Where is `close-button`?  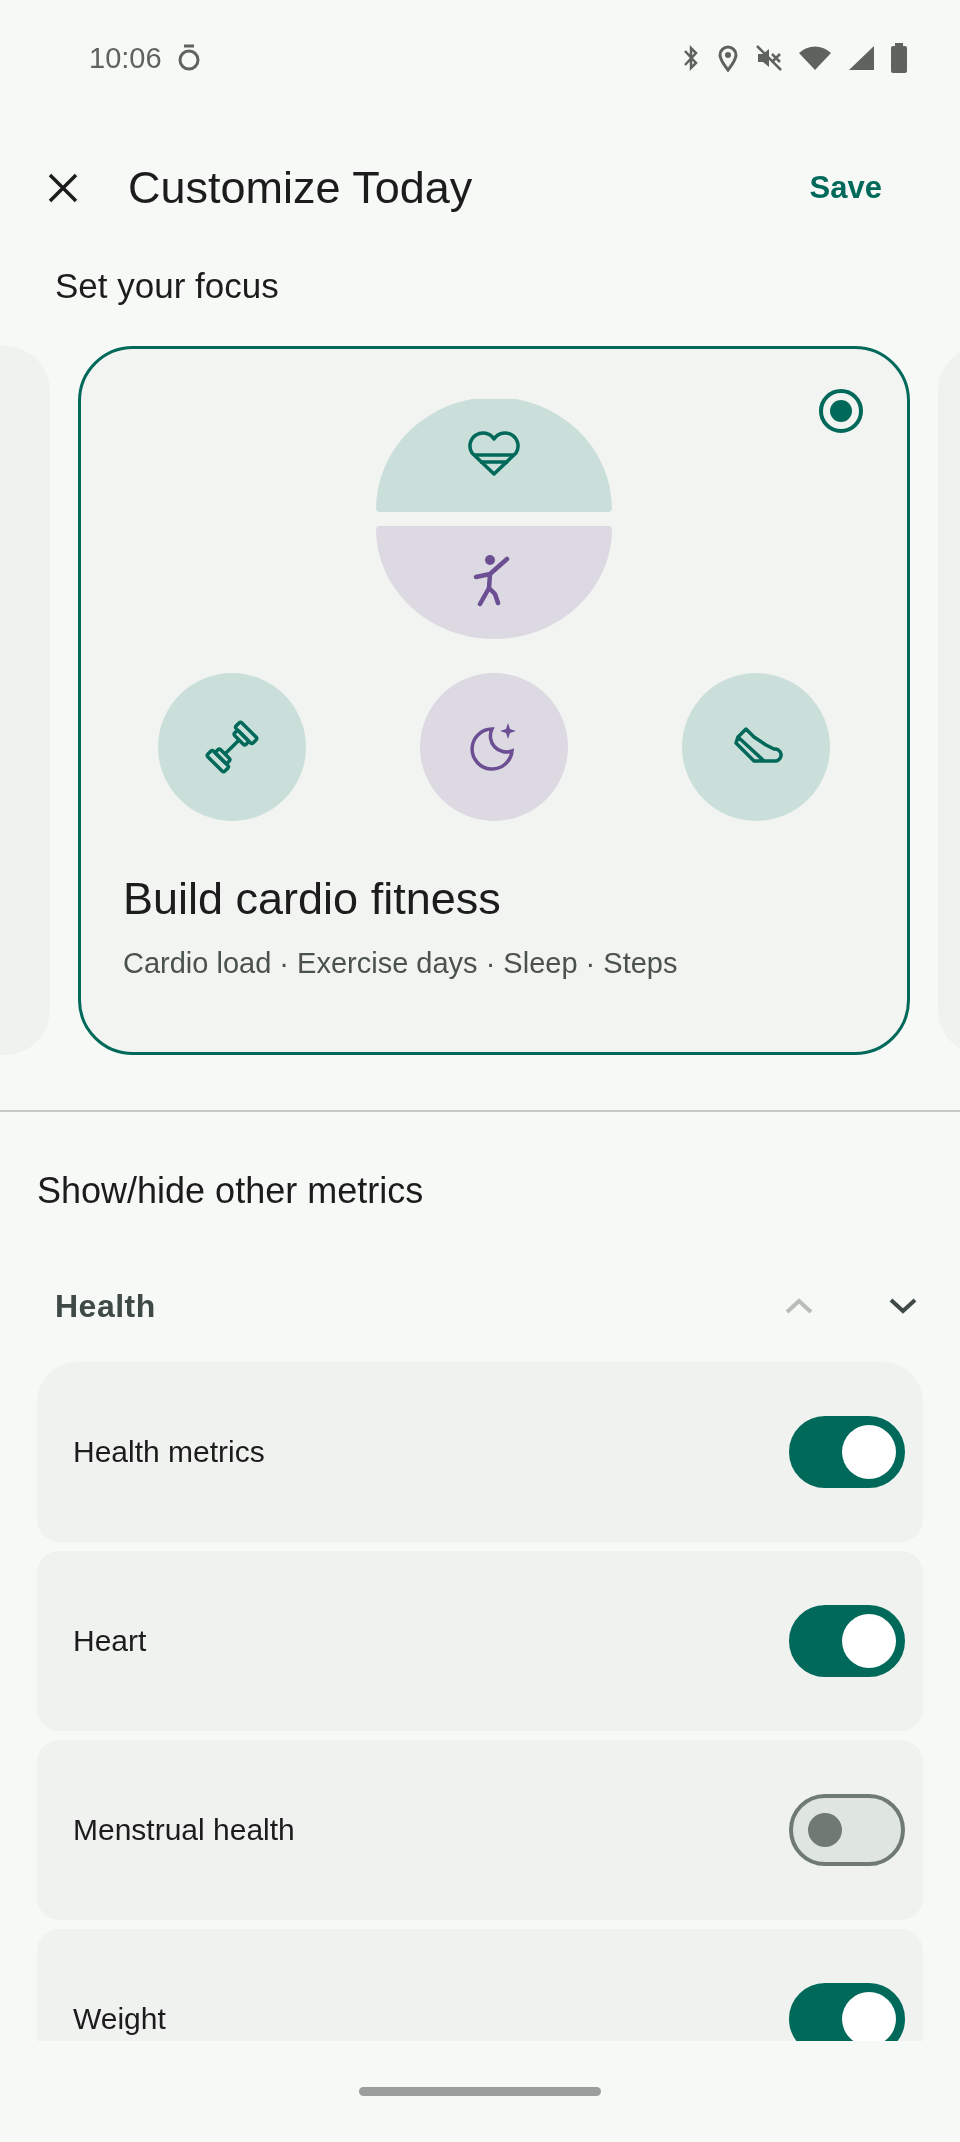
close-button is located at coordinates (63, 188).